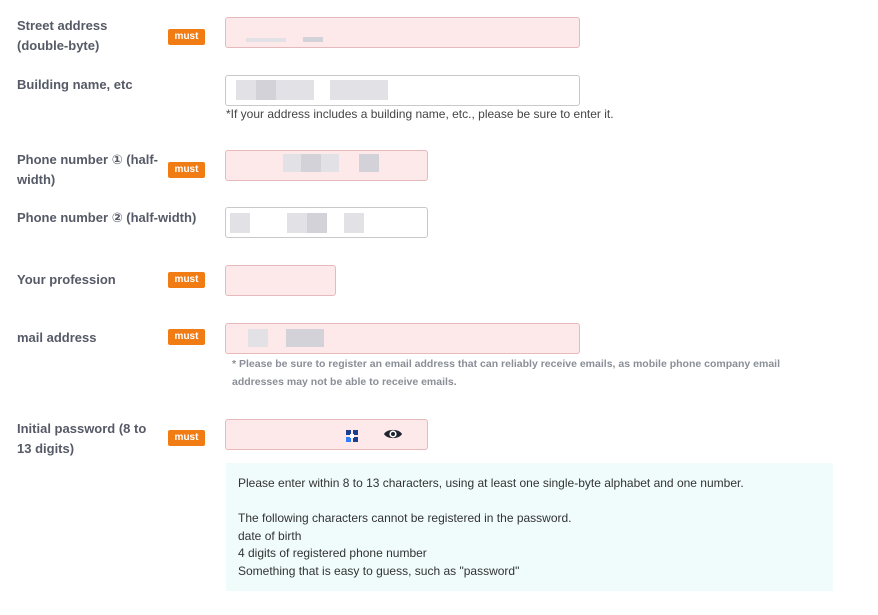 This screenshot has width=878, height=615. Describe the element at coordinates (402, 90) in the screenshot. I see `building-name-input` at that location.